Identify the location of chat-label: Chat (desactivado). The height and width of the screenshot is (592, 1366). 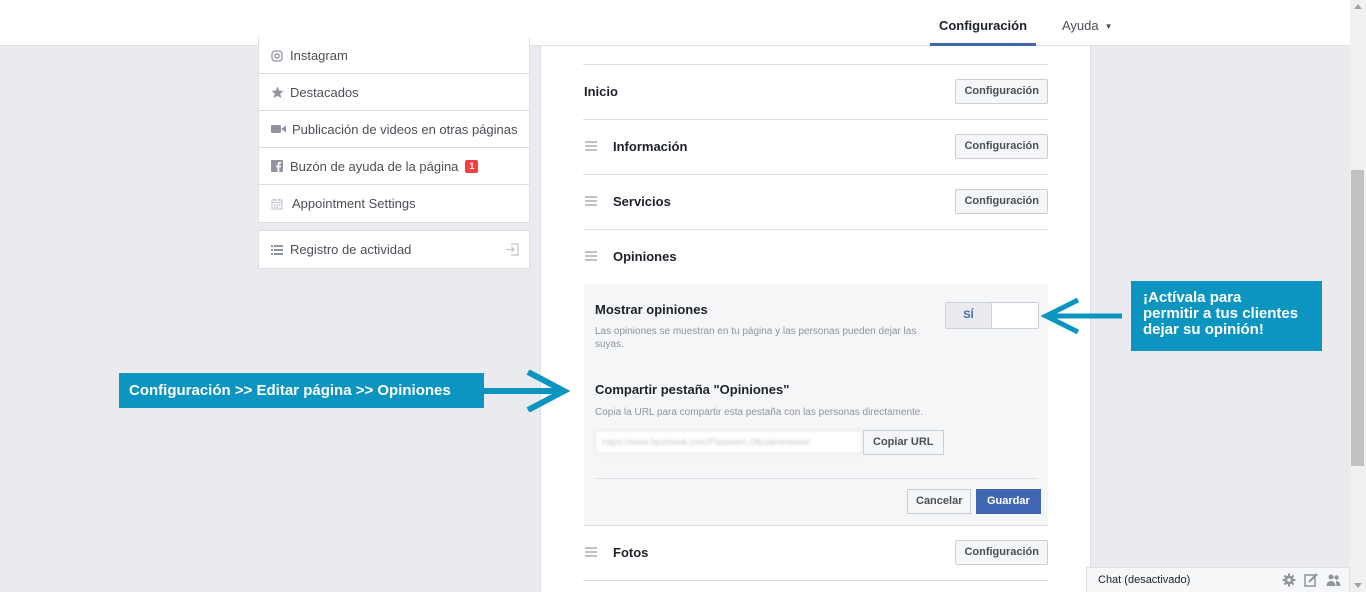
(1144, 580).